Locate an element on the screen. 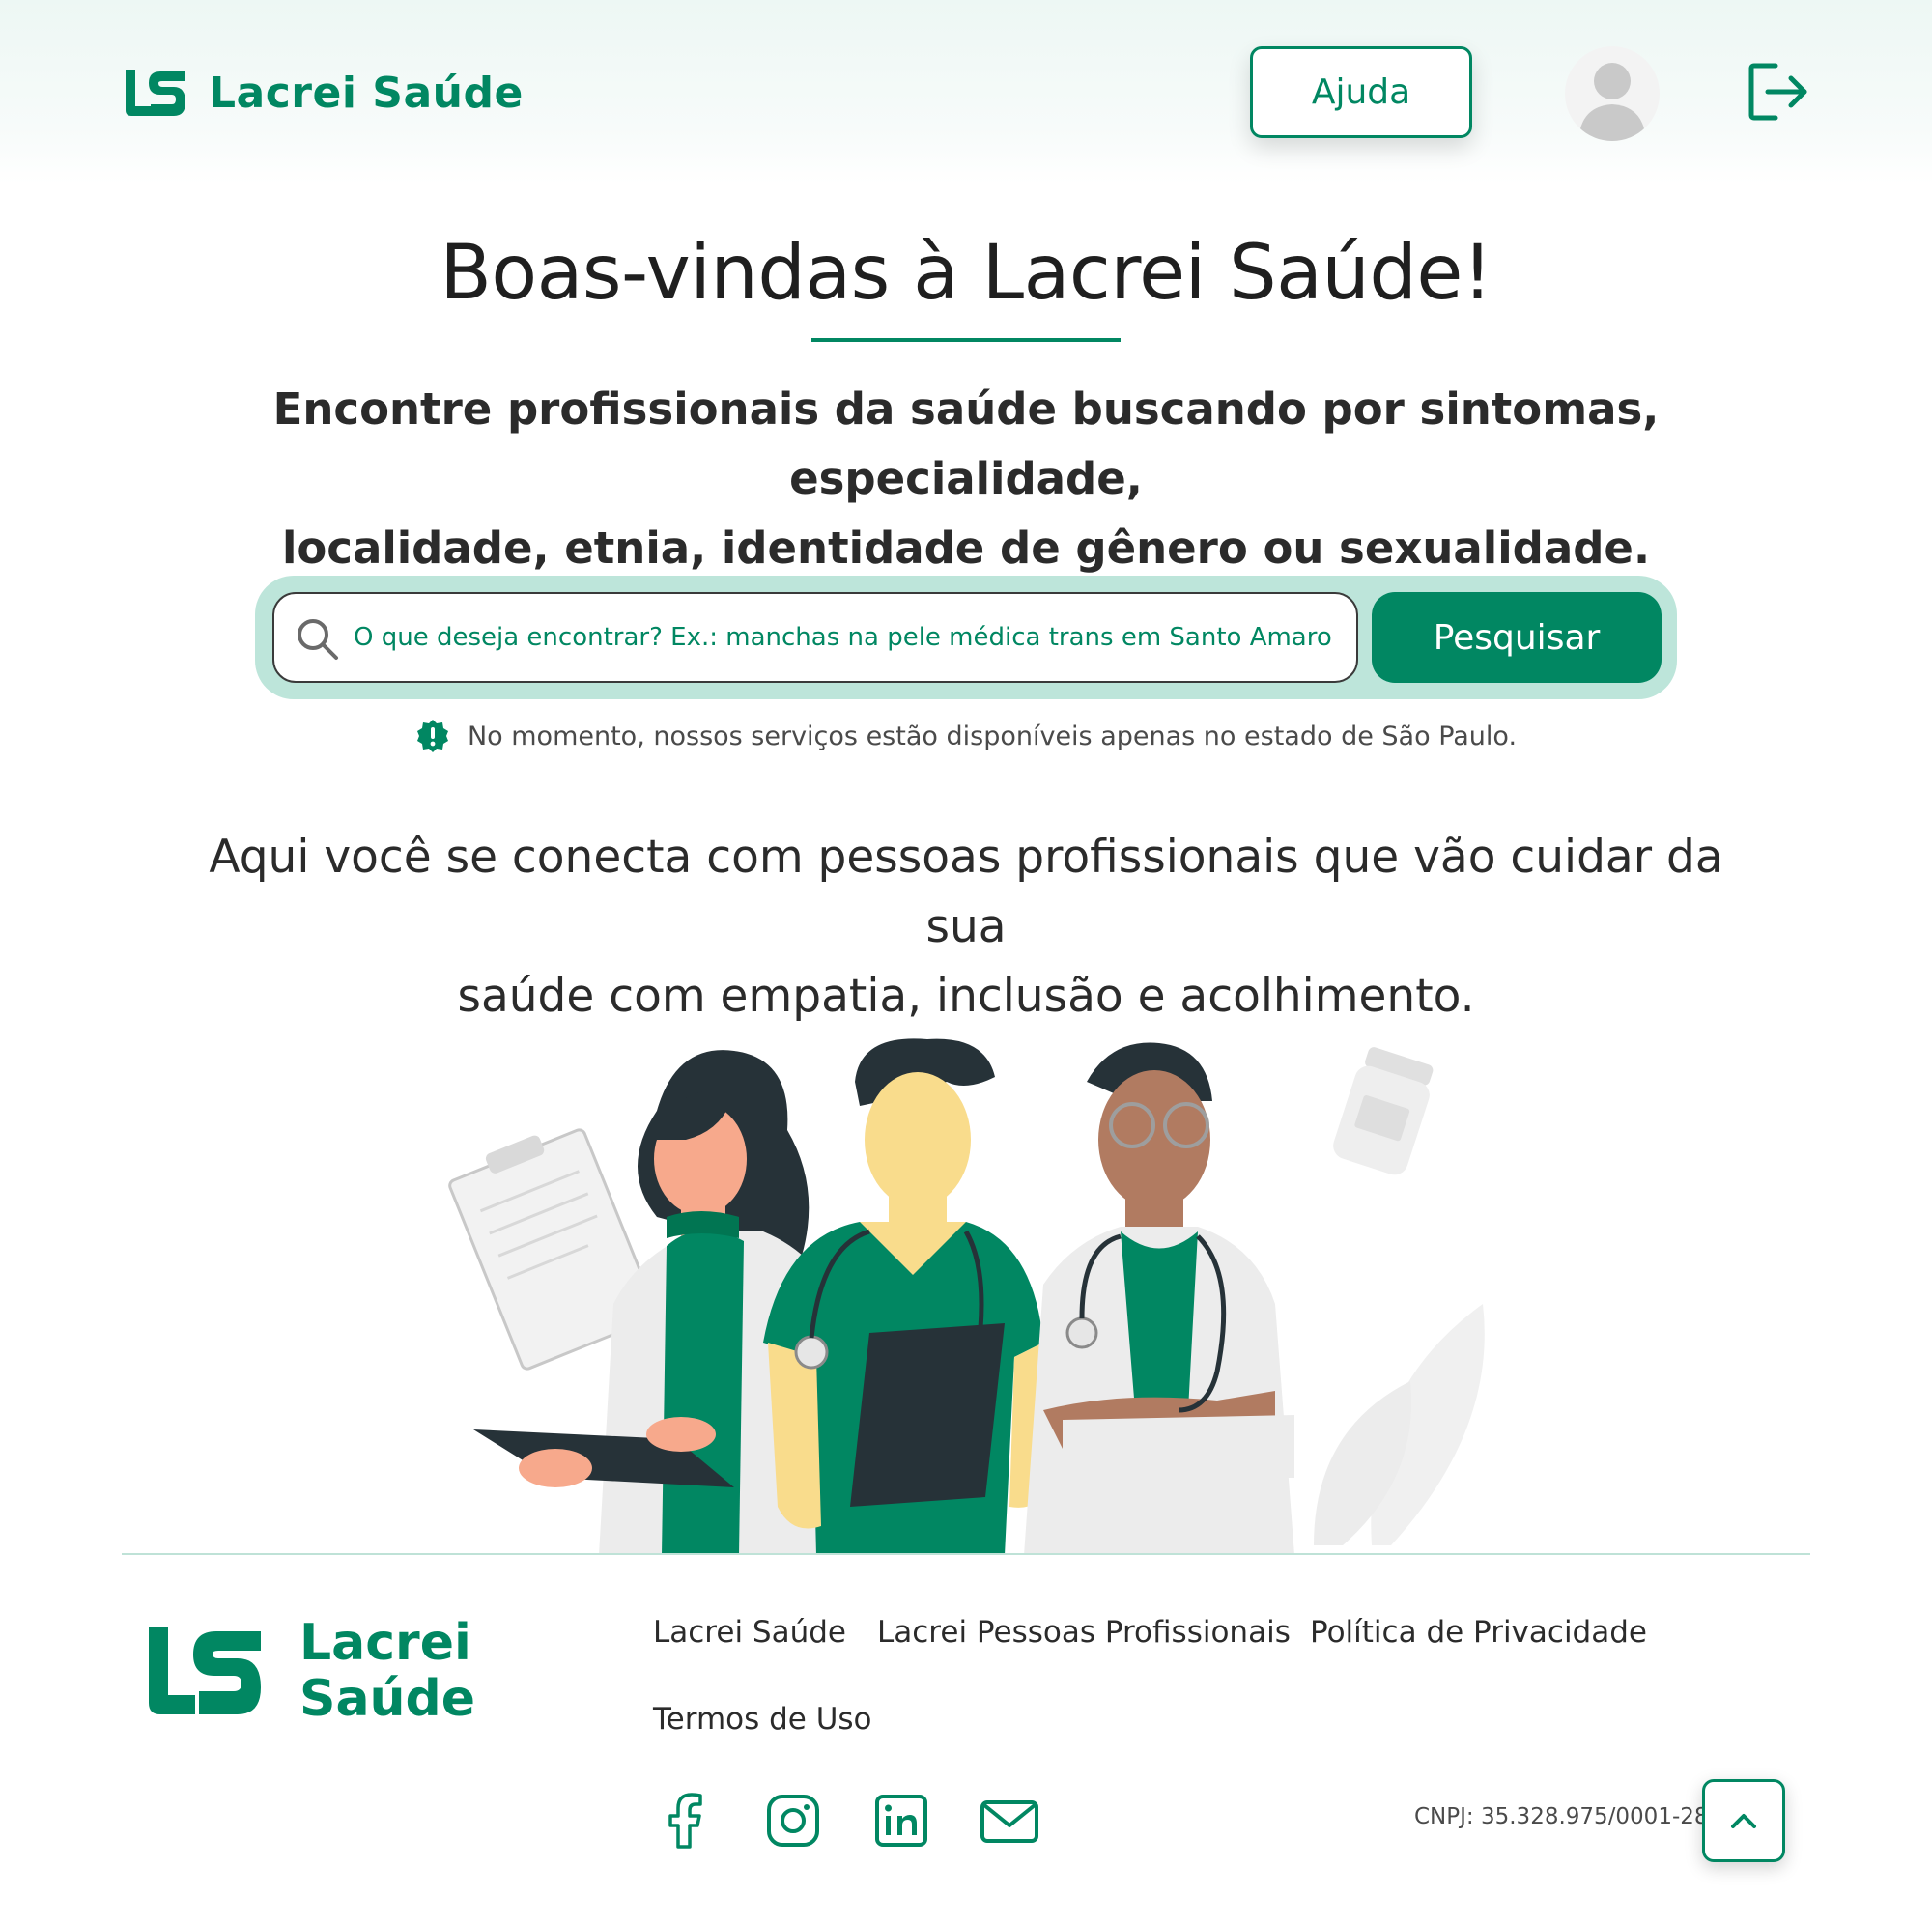  footer-brand-line-1: Lacrei is located at coordinates (385, 1643).